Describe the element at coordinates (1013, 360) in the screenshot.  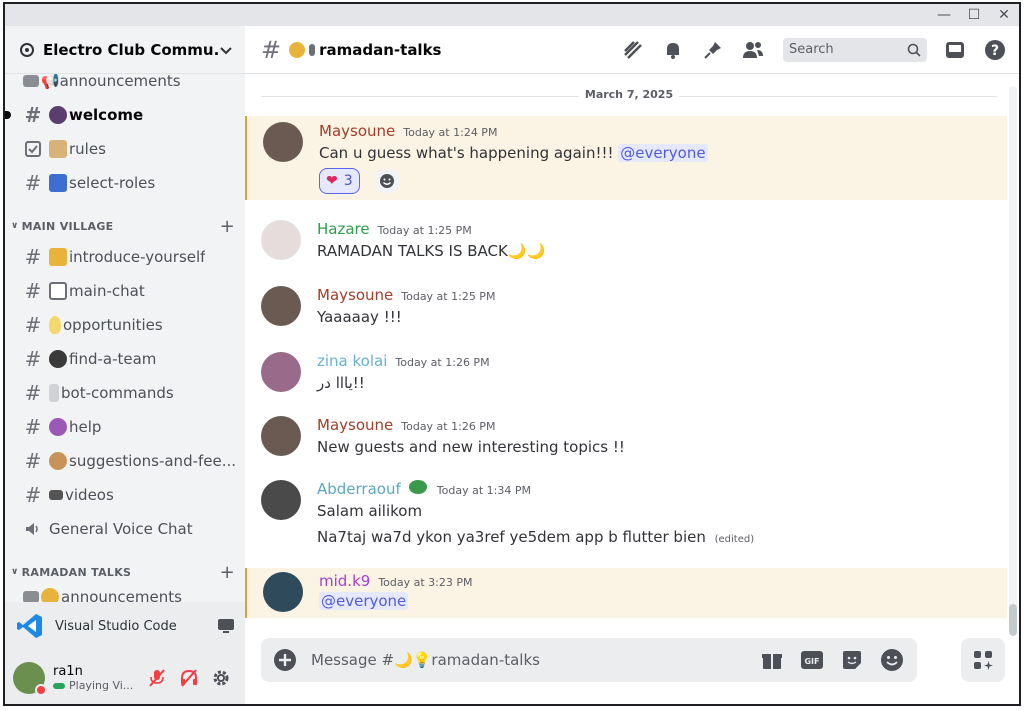
I see `scrollbar-track` at that location.